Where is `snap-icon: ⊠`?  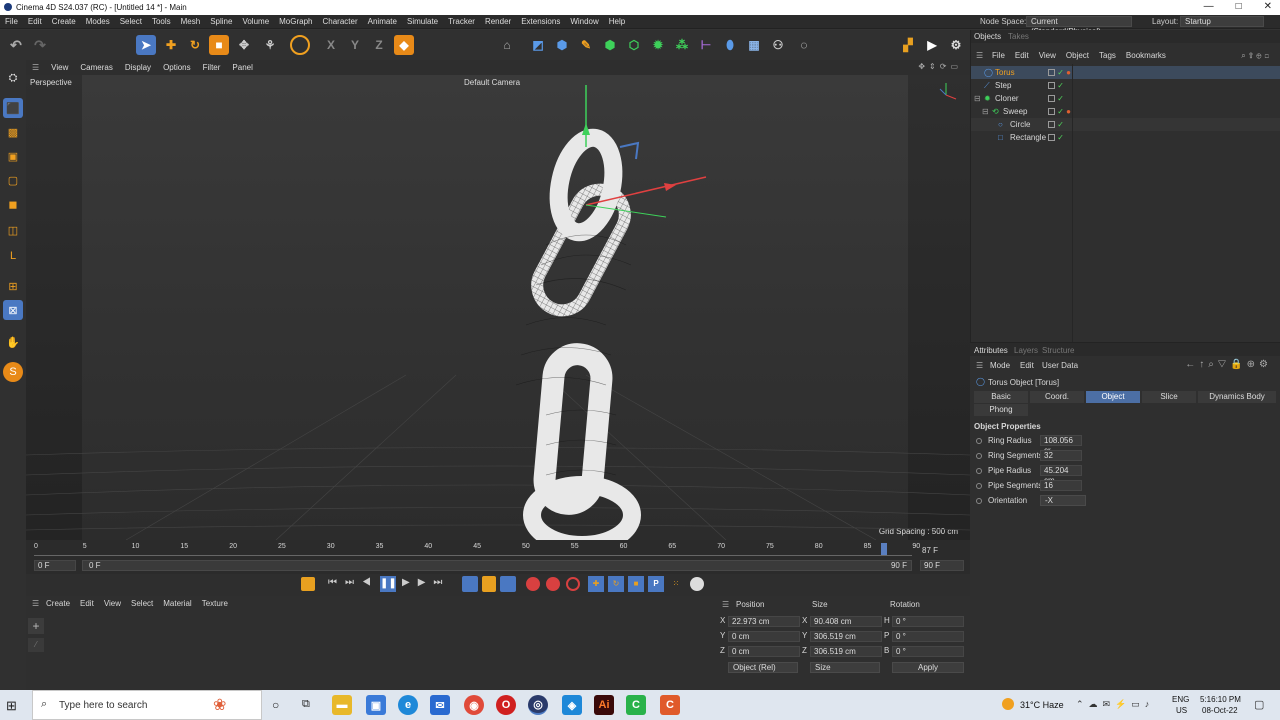
snap-icon: ⊠ is located at coordinates (13, 310).